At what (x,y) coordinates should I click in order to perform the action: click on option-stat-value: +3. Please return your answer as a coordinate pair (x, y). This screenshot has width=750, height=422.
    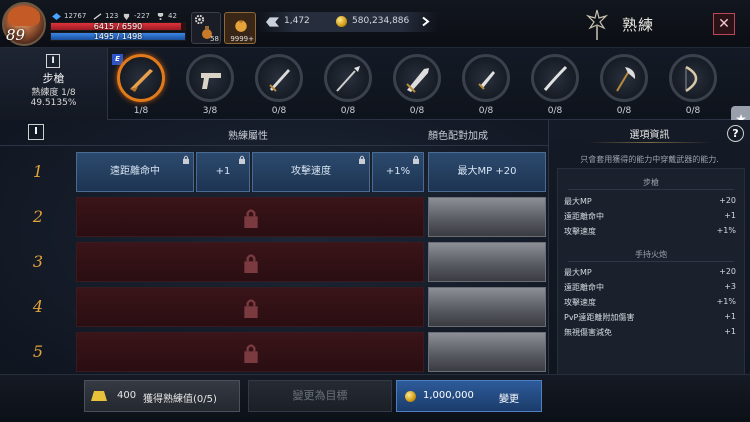
    Looking at the image, I should click on (730, 286).